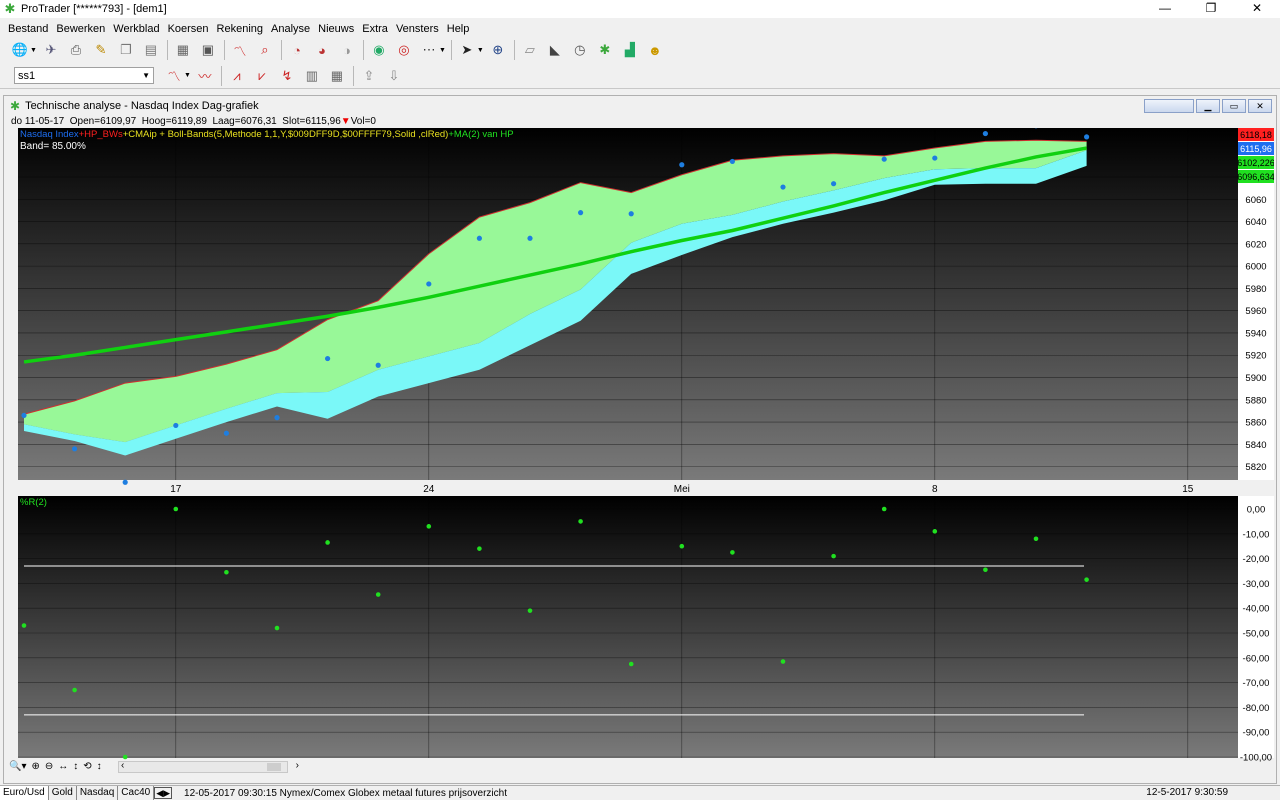 The image size is (1280, 800). I want to click on tab-gold: Gold, so click(63, 793).